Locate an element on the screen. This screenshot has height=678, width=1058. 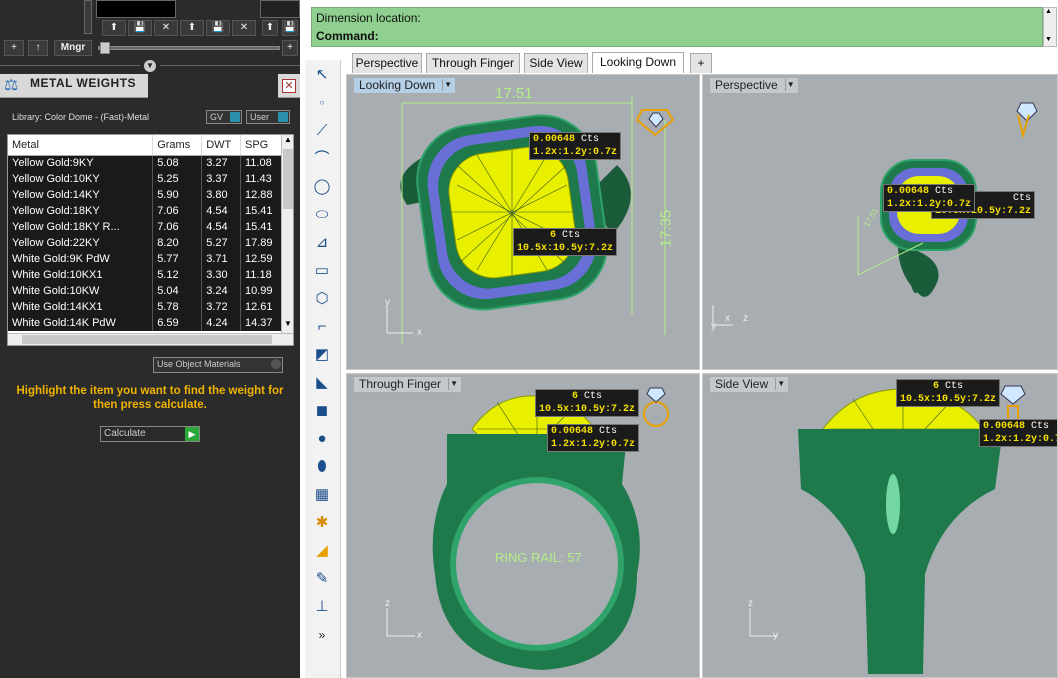
table-row: Yellow Gold:18KY R... 7.06 4.54 15.41 is located at coordinates (146, 227).